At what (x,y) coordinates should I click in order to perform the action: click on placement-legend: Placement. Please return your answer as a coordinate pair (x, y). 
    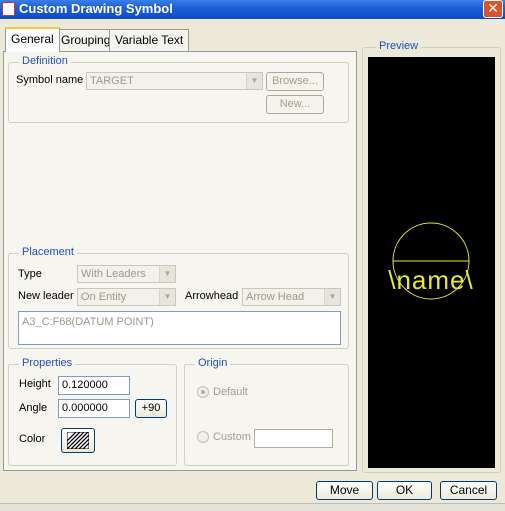
    Looking at the image, I should click on (48, 252).